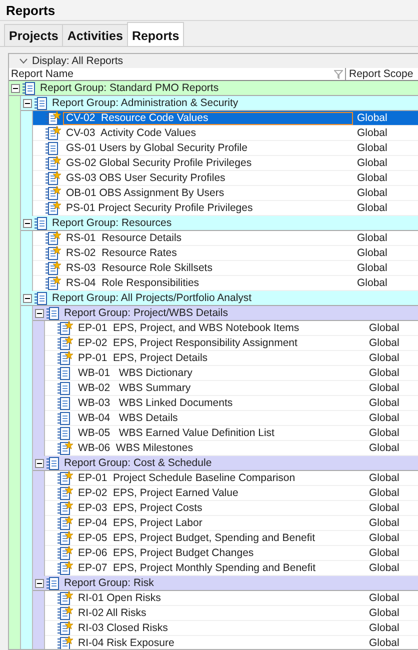 Image resolution: width=418 pixels, height=650 pixels. I want to click on group-row: Report Group: All Projects/Portfolio Analyst, so click(219, 298).